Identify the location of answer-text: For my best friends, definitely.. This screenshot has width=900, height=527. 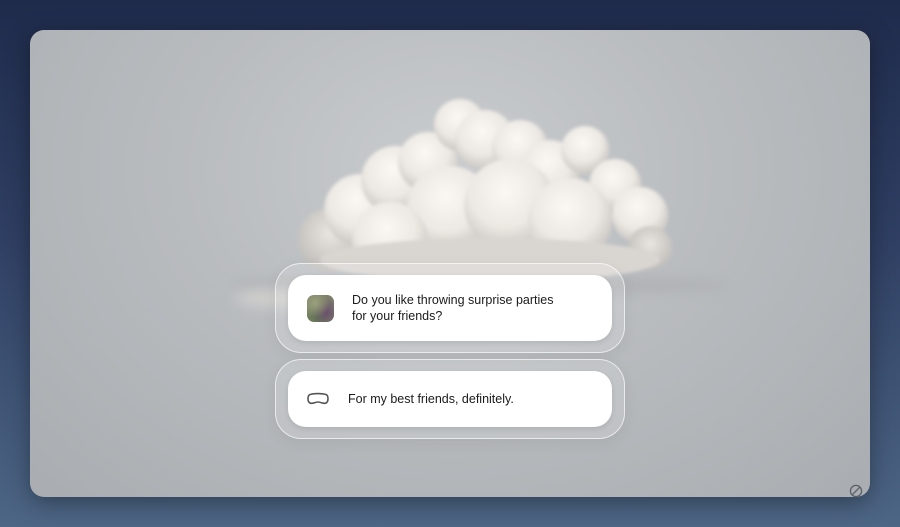
(431, 399).